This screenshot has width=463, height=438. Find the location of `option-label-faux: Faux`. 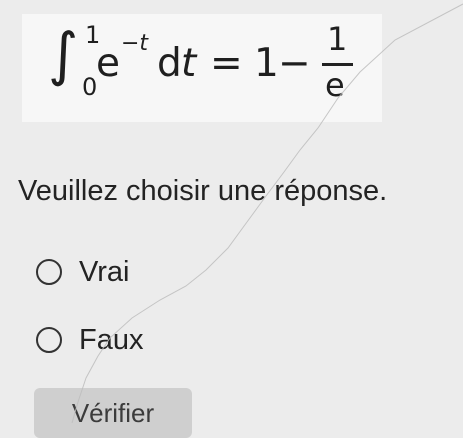

option-label-faux: Faux is located at coordinates (111, 339).